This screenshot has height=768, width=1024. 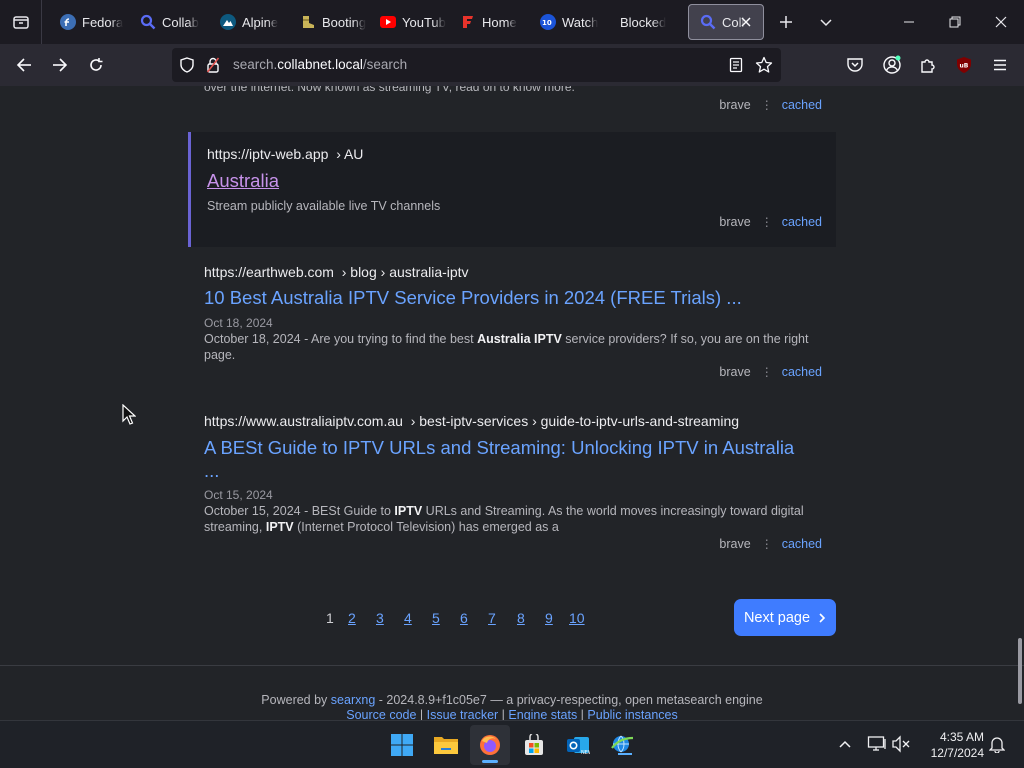 I want to click on engine-stats-link: Engine stats, so click(x=542, y=714).